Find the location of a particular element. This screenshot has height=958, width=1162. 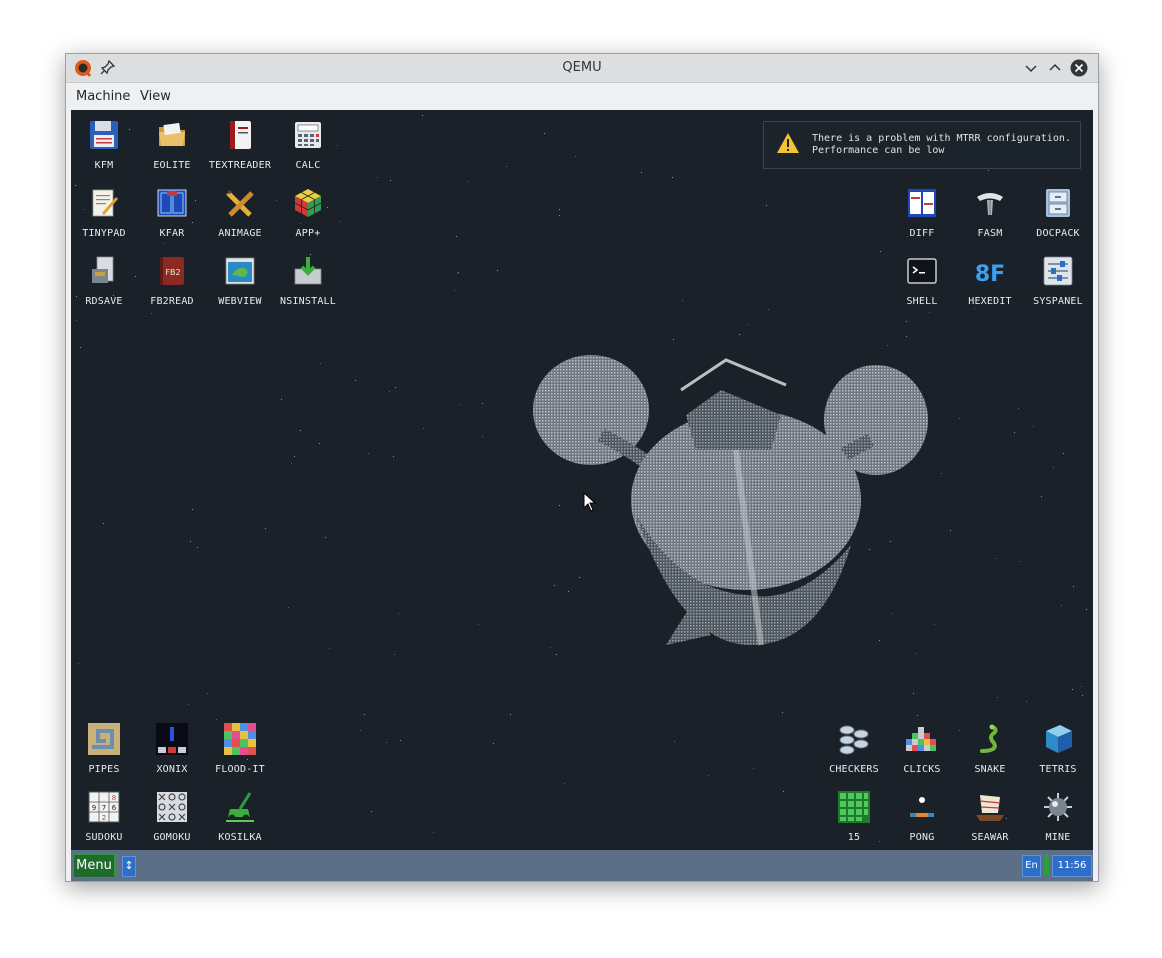

tetris-blocks-icon is located at coordinates (1059, 739).